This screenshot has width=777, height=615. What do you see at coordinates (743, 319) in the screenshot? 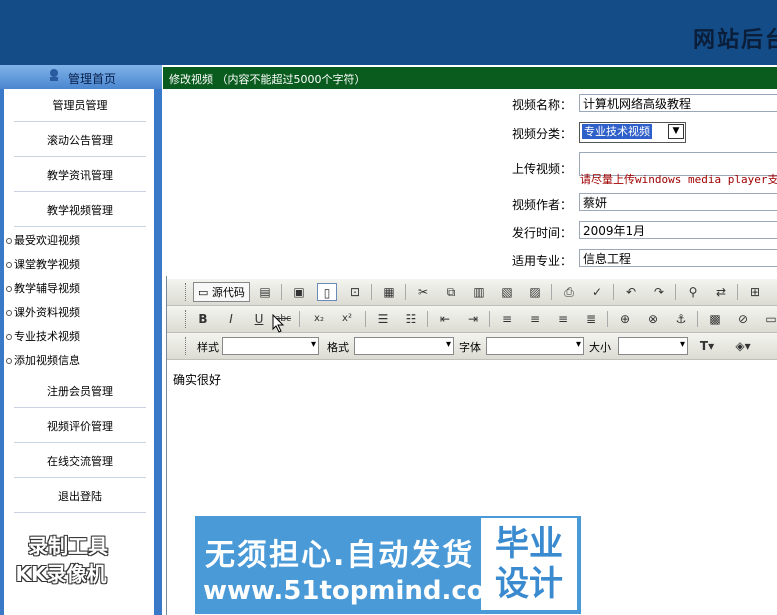
I see `flash-icon: ⊘` at bounding box center [743, 319].